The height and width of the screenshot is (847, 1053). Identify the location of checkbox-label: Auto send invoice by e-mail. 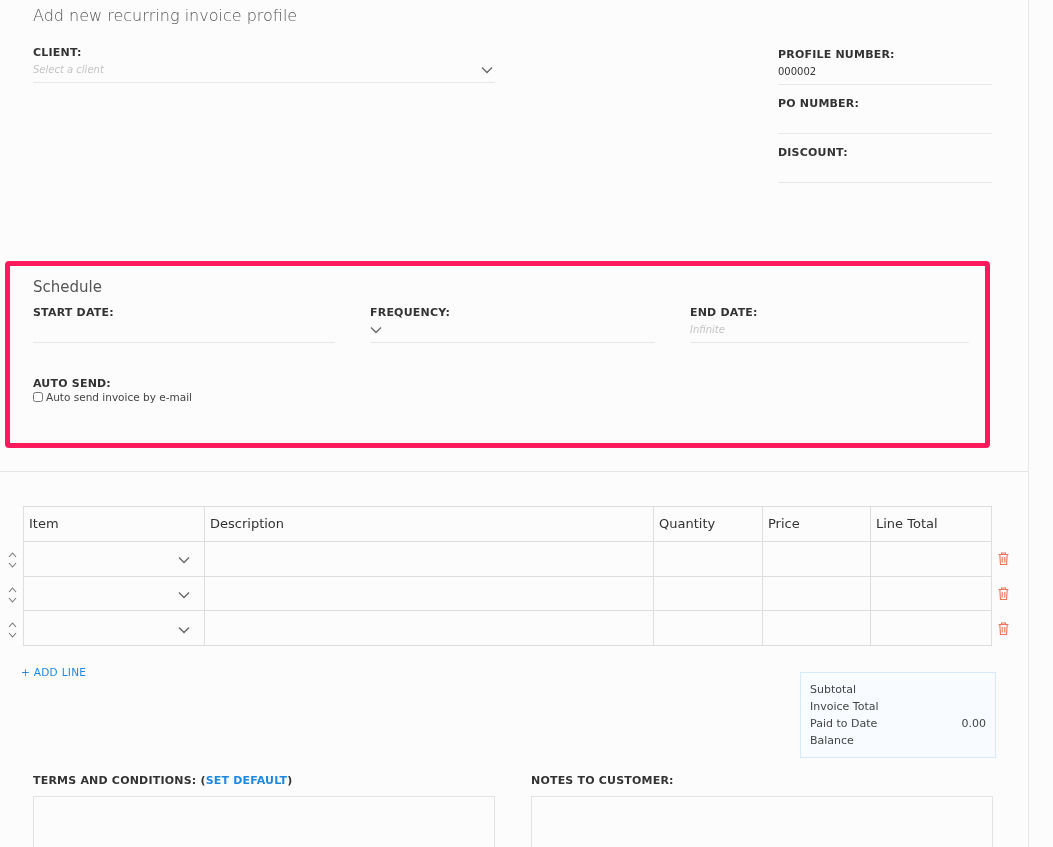
(119, 397).